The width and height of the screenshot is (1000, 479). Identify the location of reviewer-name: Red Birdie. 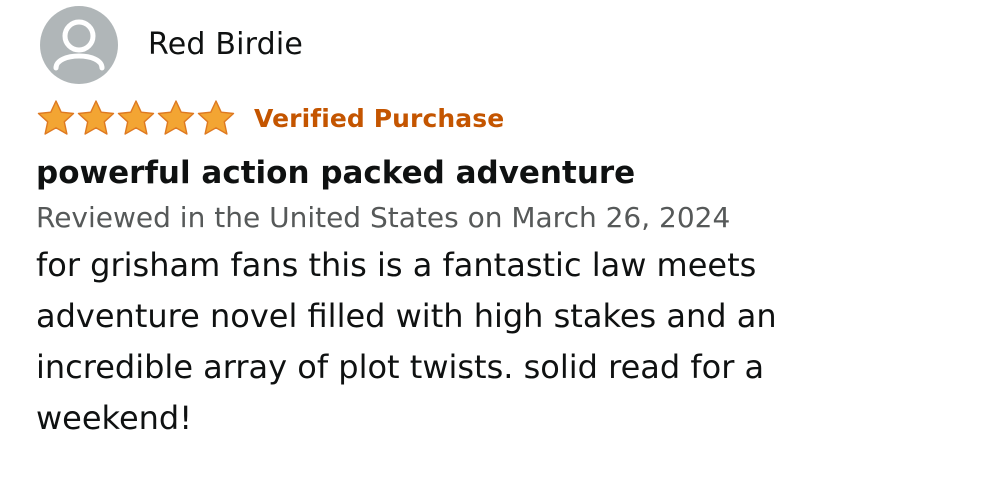
(225, 45).